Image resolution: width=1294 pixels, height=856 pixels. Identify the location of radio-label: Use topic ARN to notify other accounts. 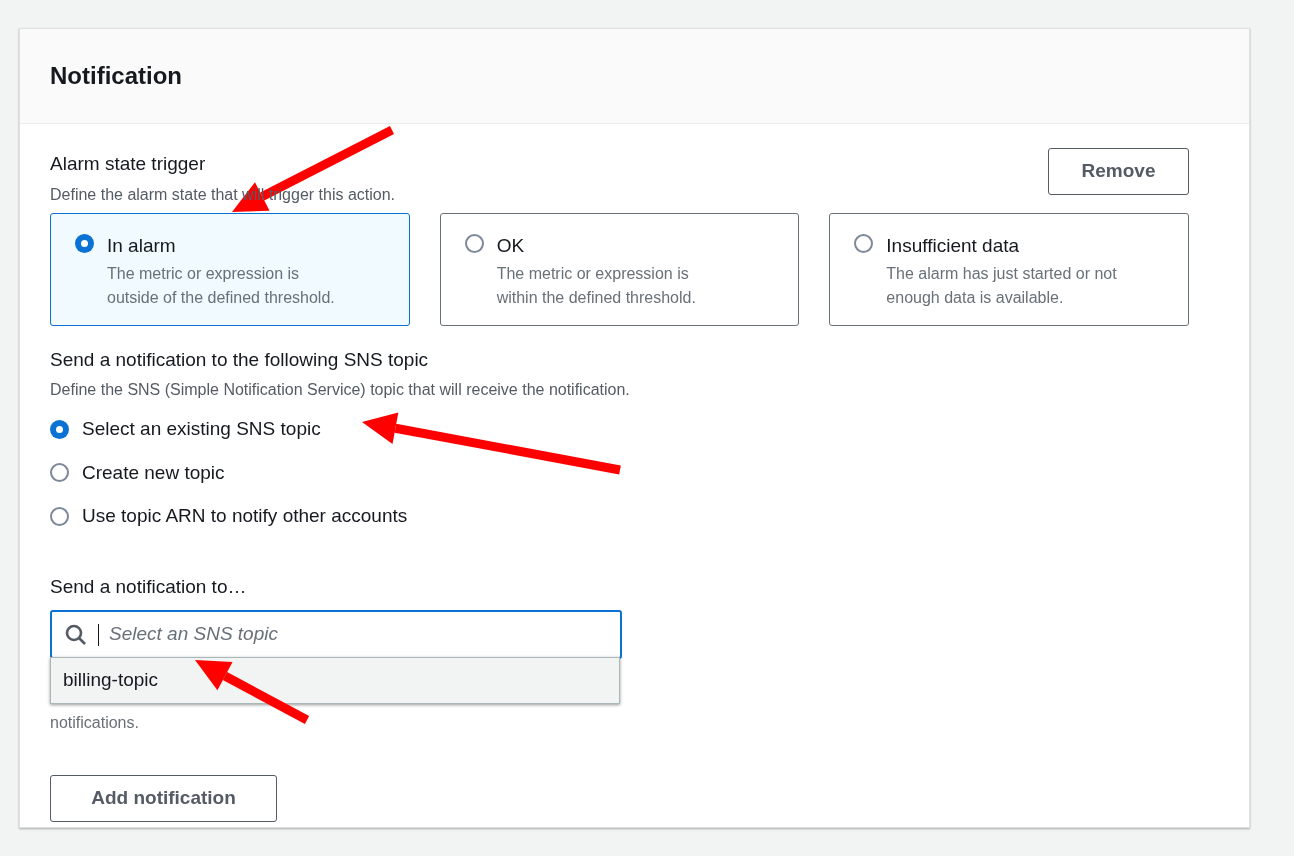
(245, 516).